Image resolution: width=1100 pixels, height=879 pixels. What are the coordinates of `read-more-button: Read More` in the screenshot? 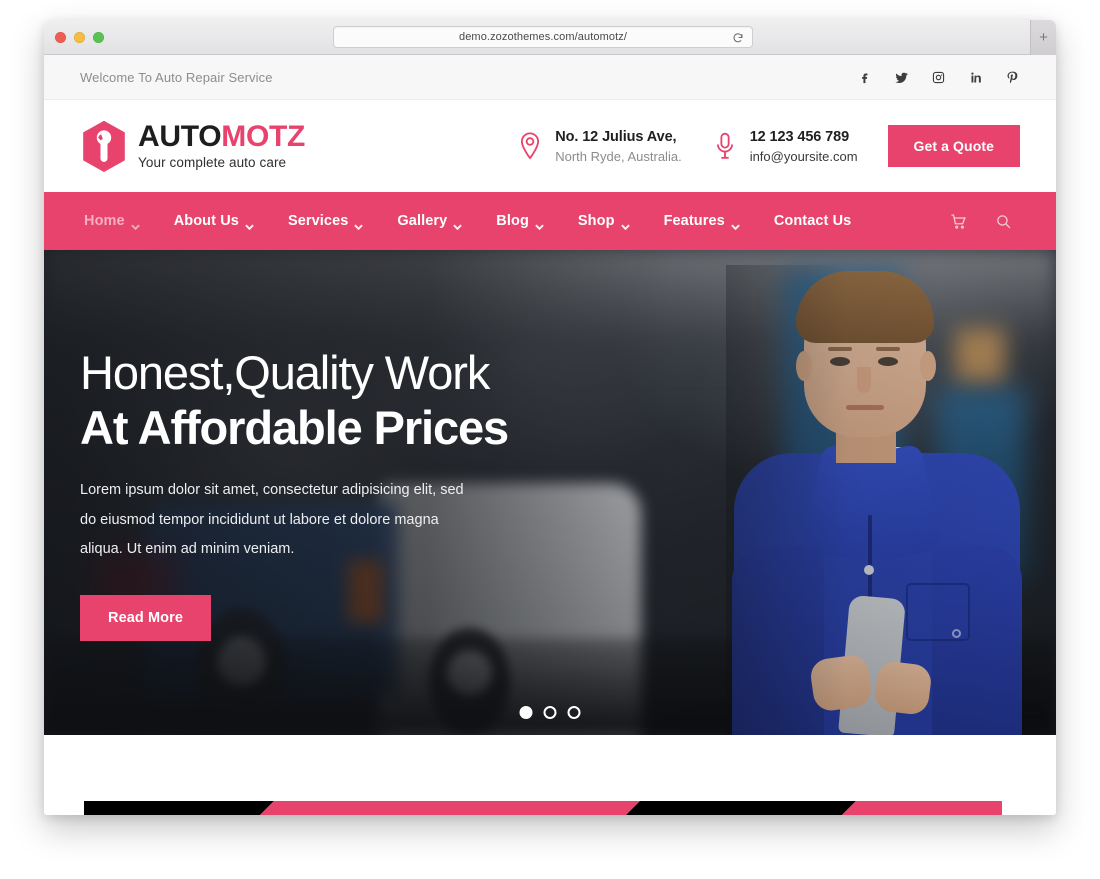 It's located at (146, 618).